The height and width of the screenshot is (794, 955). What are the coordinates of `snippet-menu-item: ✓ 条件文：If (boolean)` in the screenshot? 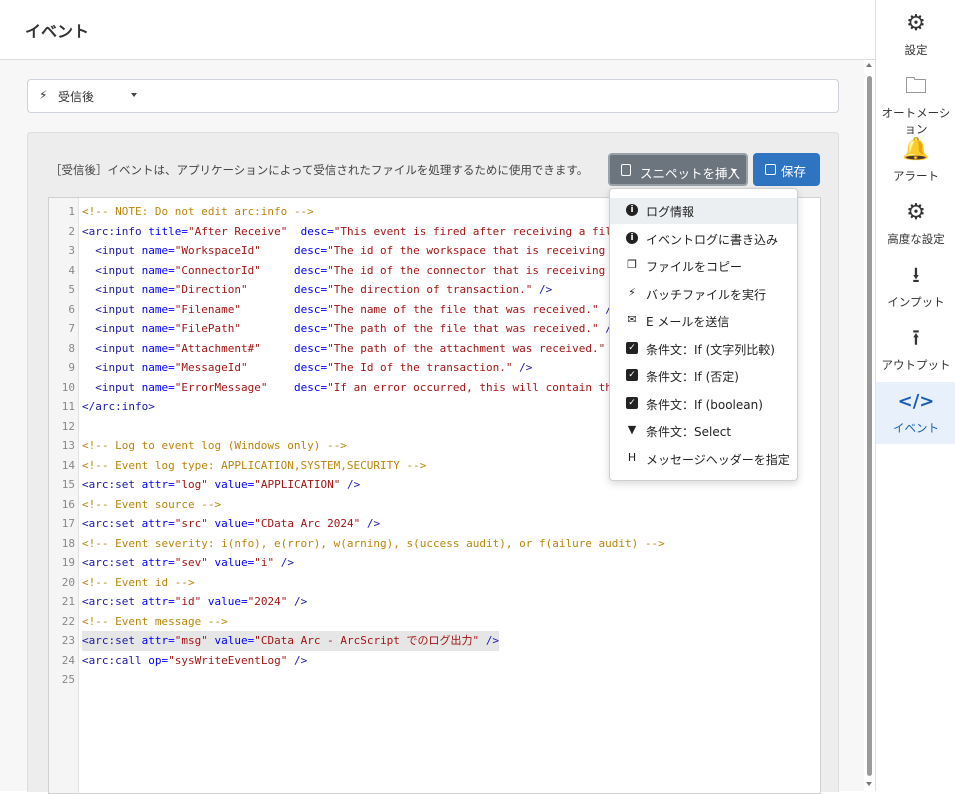 It's located at (703, 404).